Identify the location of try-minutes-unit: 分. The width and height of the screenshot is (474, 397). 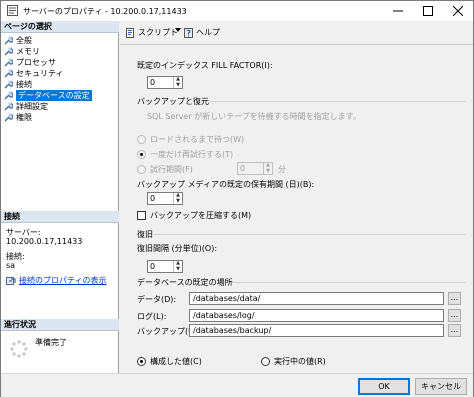
(282, 169).